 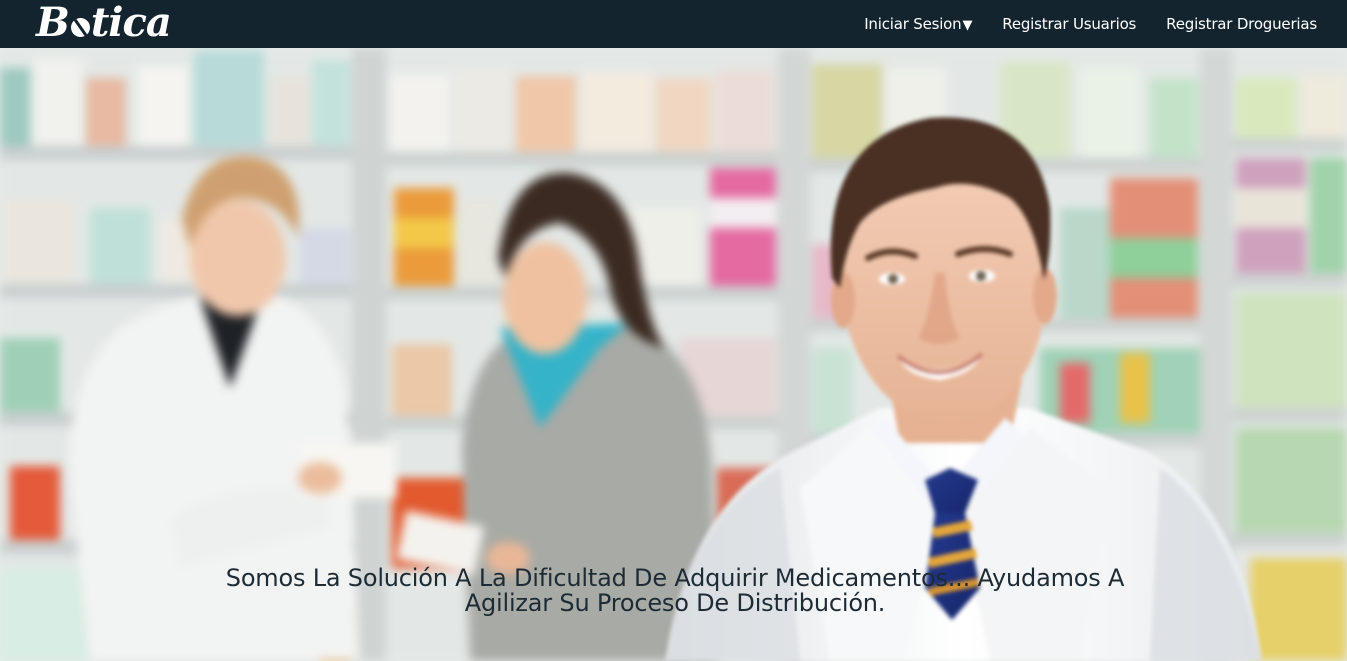 I want to click on nav-iniciar-sesion-label: Iniciar Sesion, so click(x=913, y=24).